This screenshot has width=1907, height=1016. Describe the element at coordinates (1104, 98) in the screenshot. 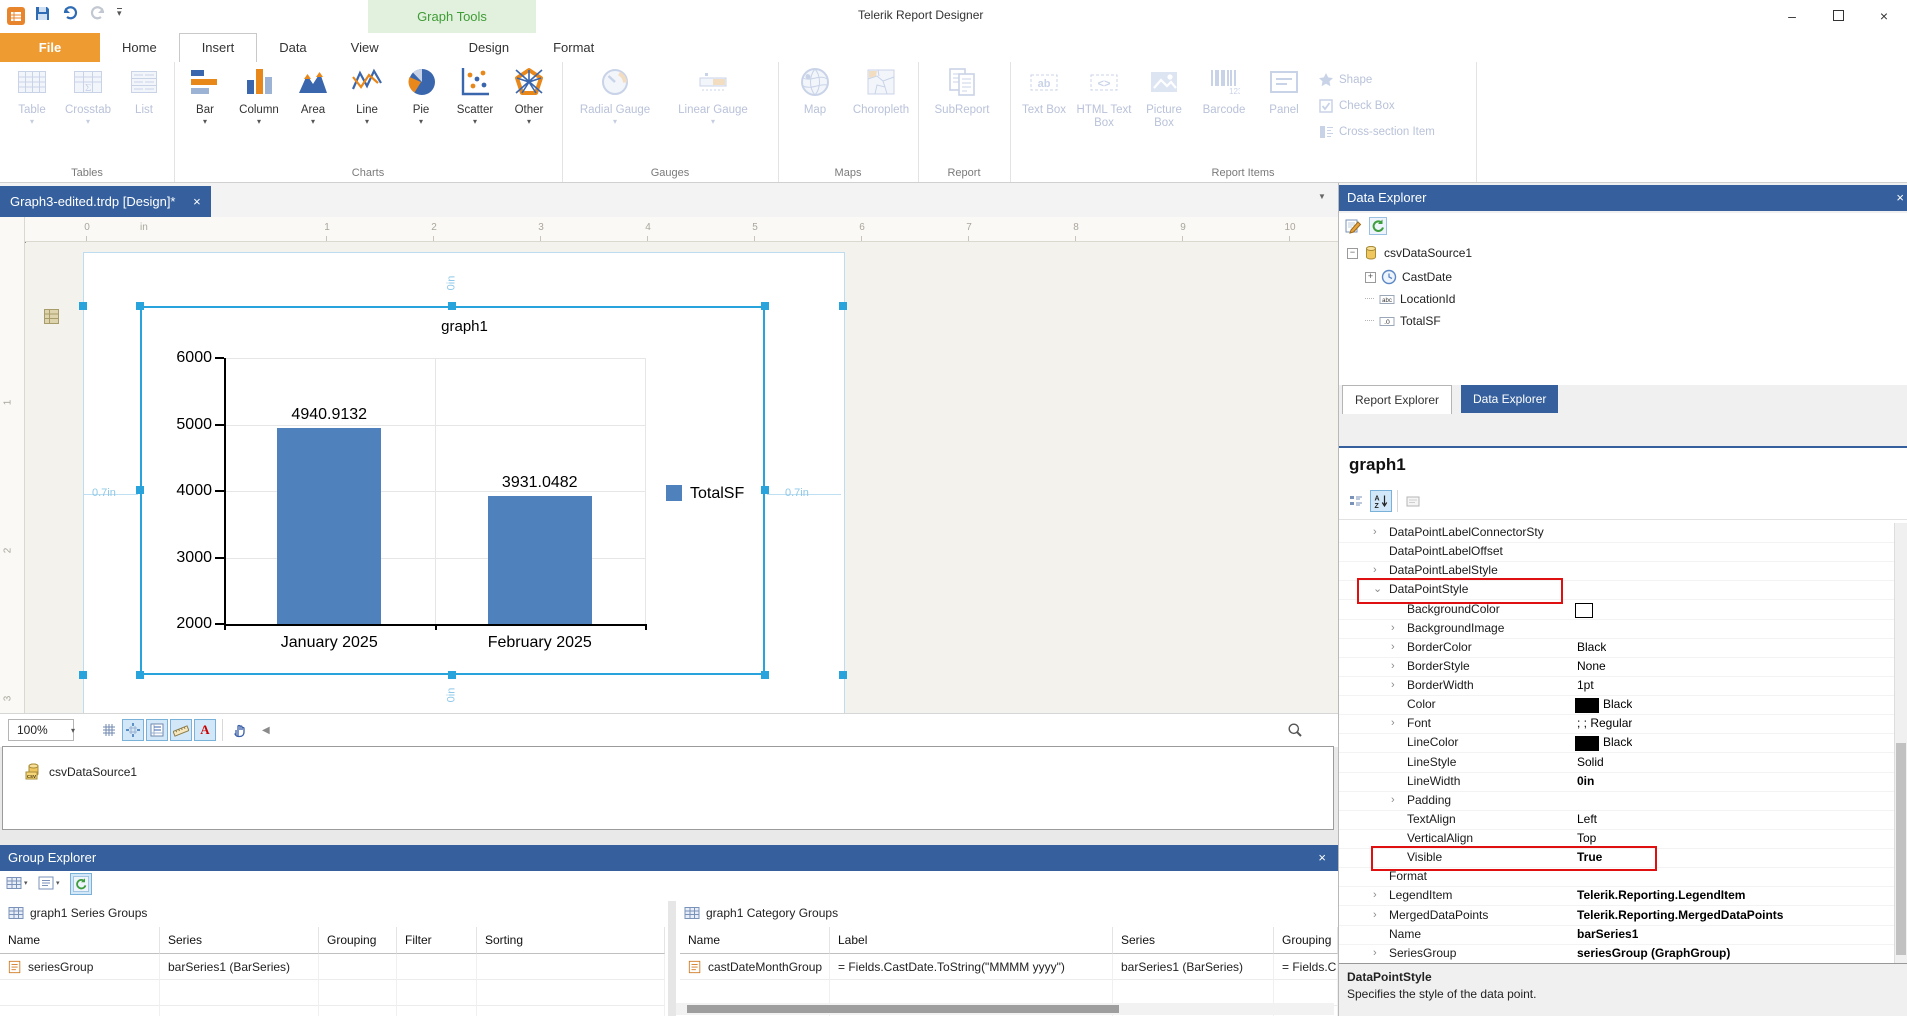

I see `ribbon-button-html-text-box: <> HTML Text Box` at that location.